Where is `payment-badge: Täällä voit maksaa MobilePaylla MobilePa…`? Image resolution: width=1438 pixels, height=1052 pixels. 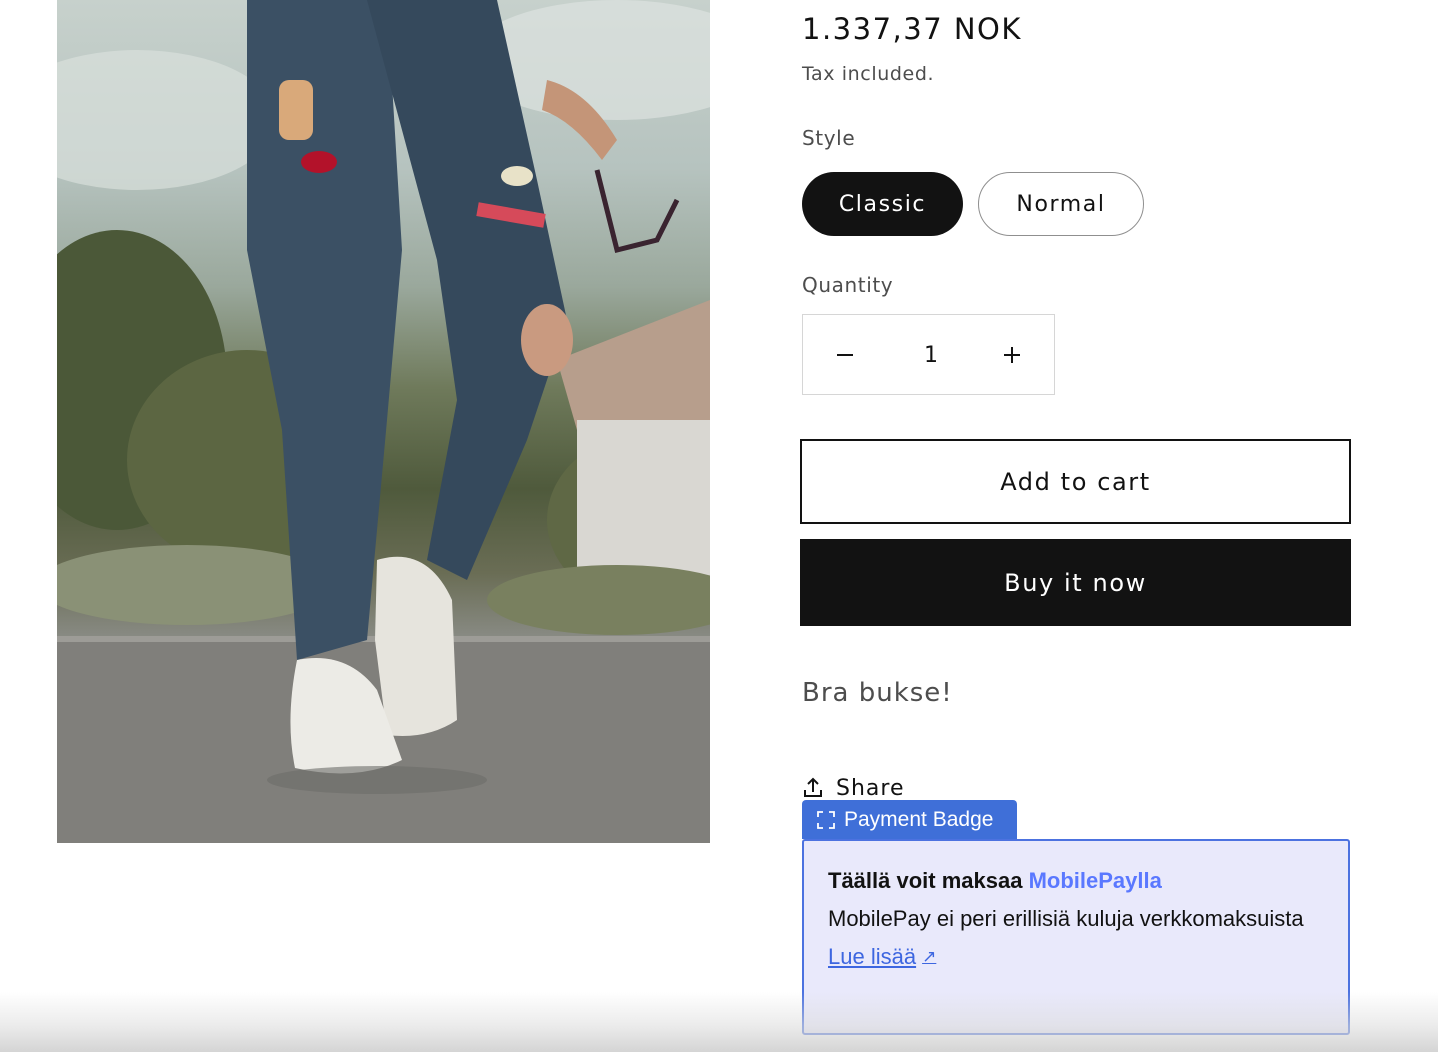
payment-badge: Täällä voit maksaa MobilePaylla MobilePa… is located at coordinates (1076, 937).